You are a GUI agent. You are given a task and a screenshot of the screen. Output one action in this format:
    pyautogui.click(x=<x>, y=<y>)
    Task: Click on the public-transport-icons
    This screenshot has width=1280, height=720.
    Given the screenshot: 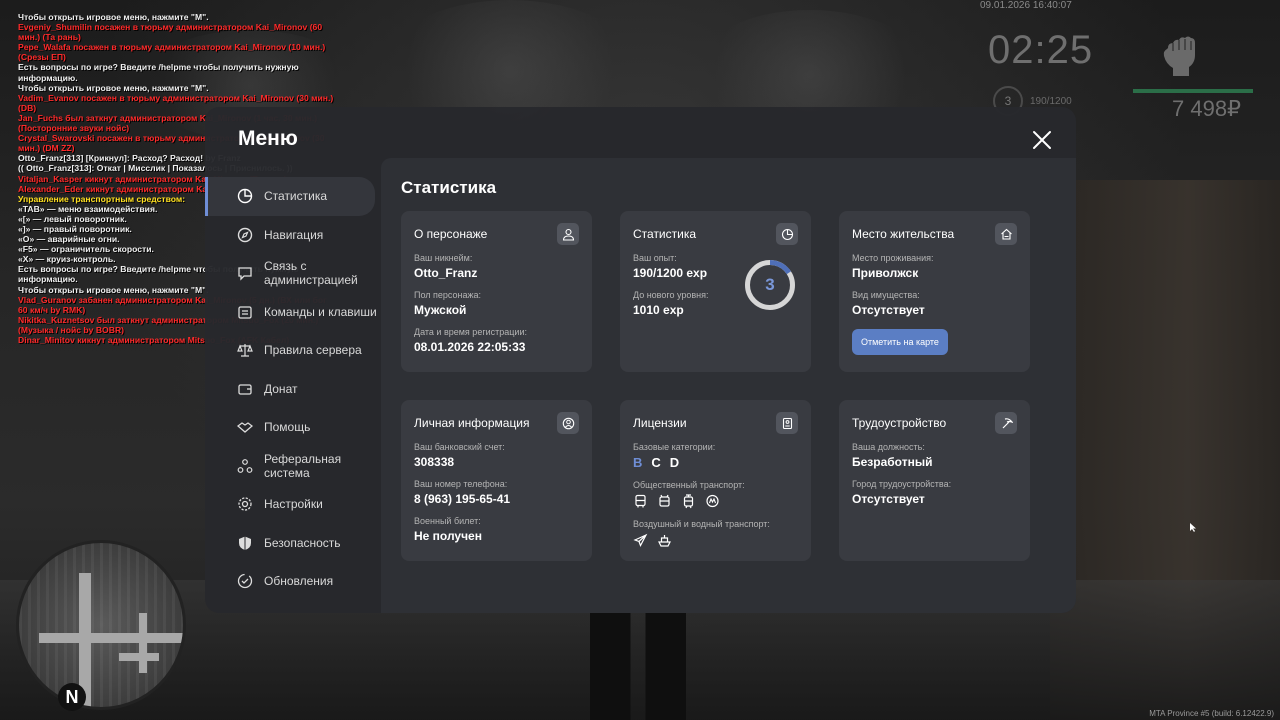 What is the action you would take?
    pyautogui.click(x=715, y=501)
    